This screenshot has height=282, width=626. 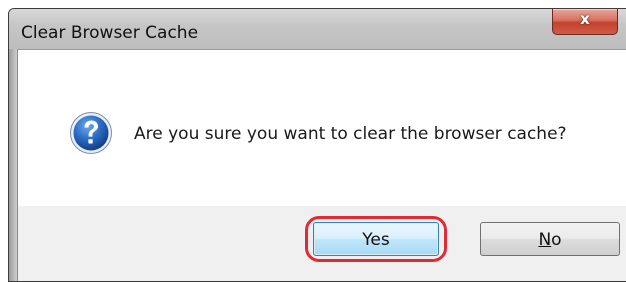 What do you see at coordinates (13, 165) in the screenshot?
I see `window-frame-left` at bounding box center [13, 165].